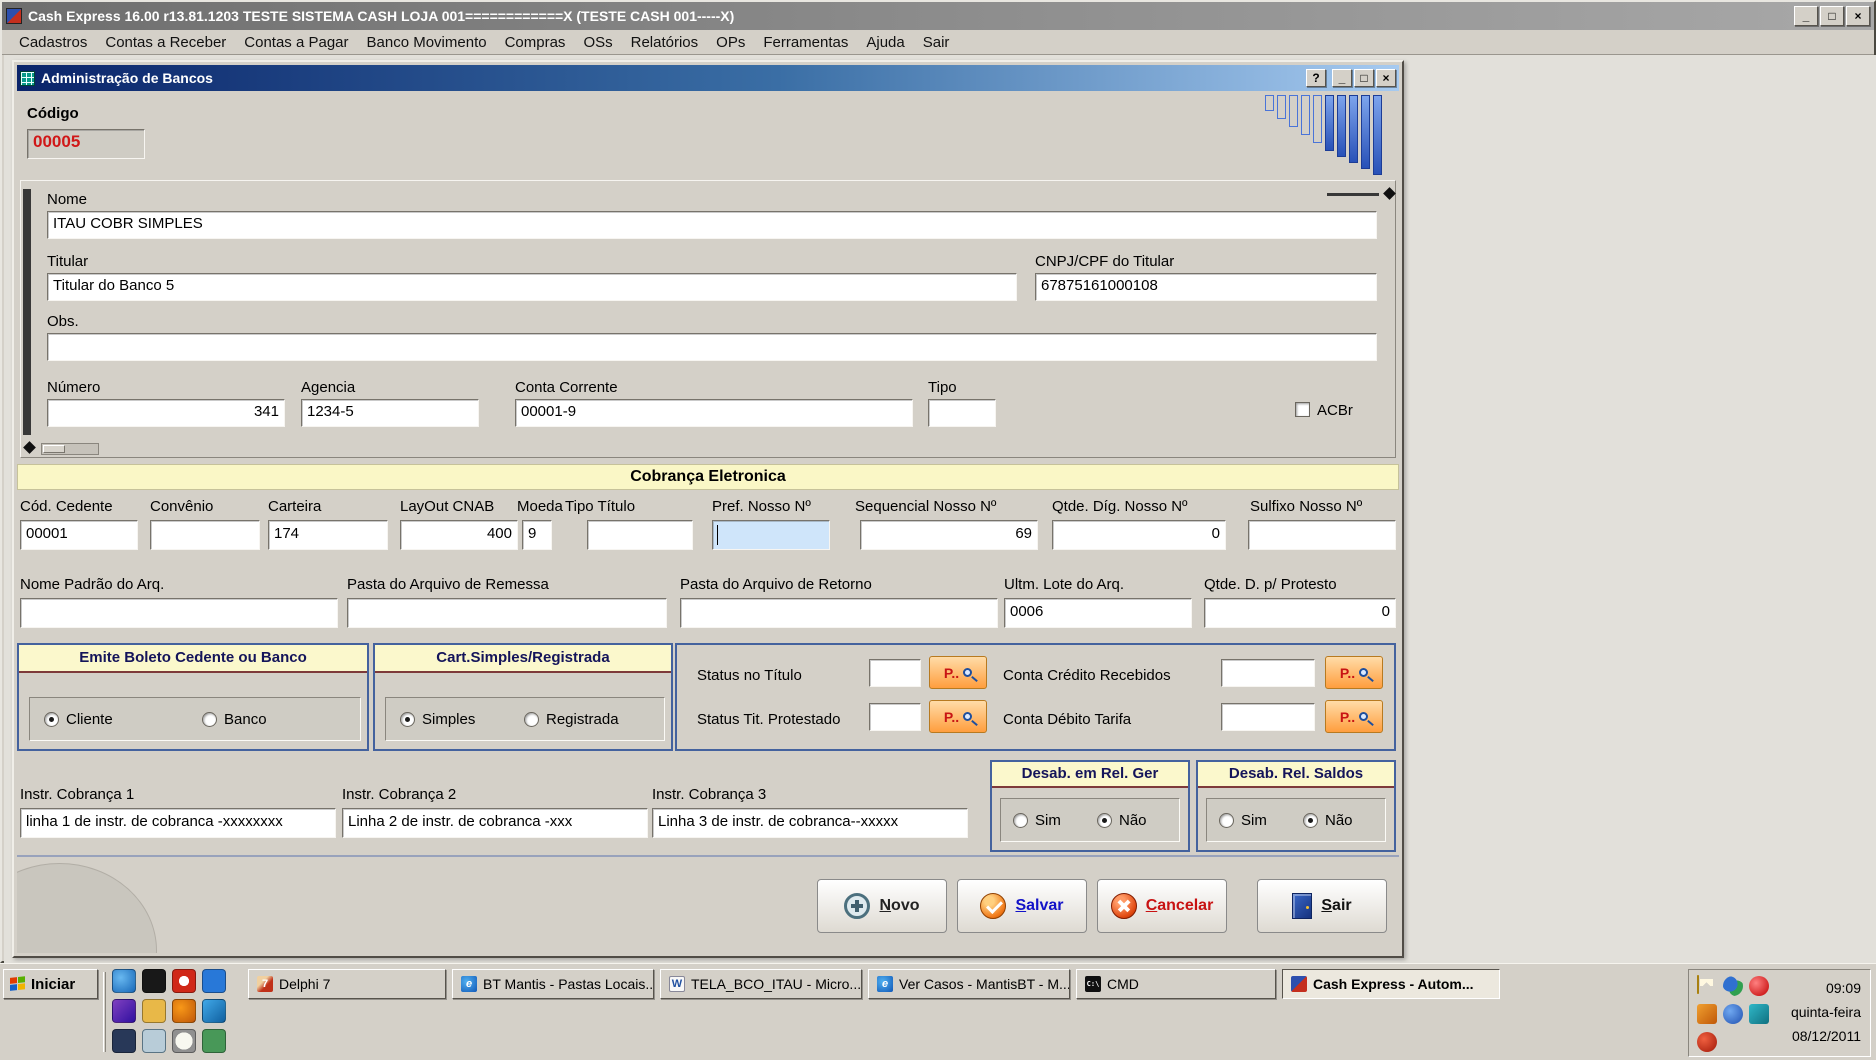 The image size is (1876, 1060). What do you see at coordinates (1322, 906) in the screenshot?
I see `sair-button: Sair` at bounding box center [1322, 906].